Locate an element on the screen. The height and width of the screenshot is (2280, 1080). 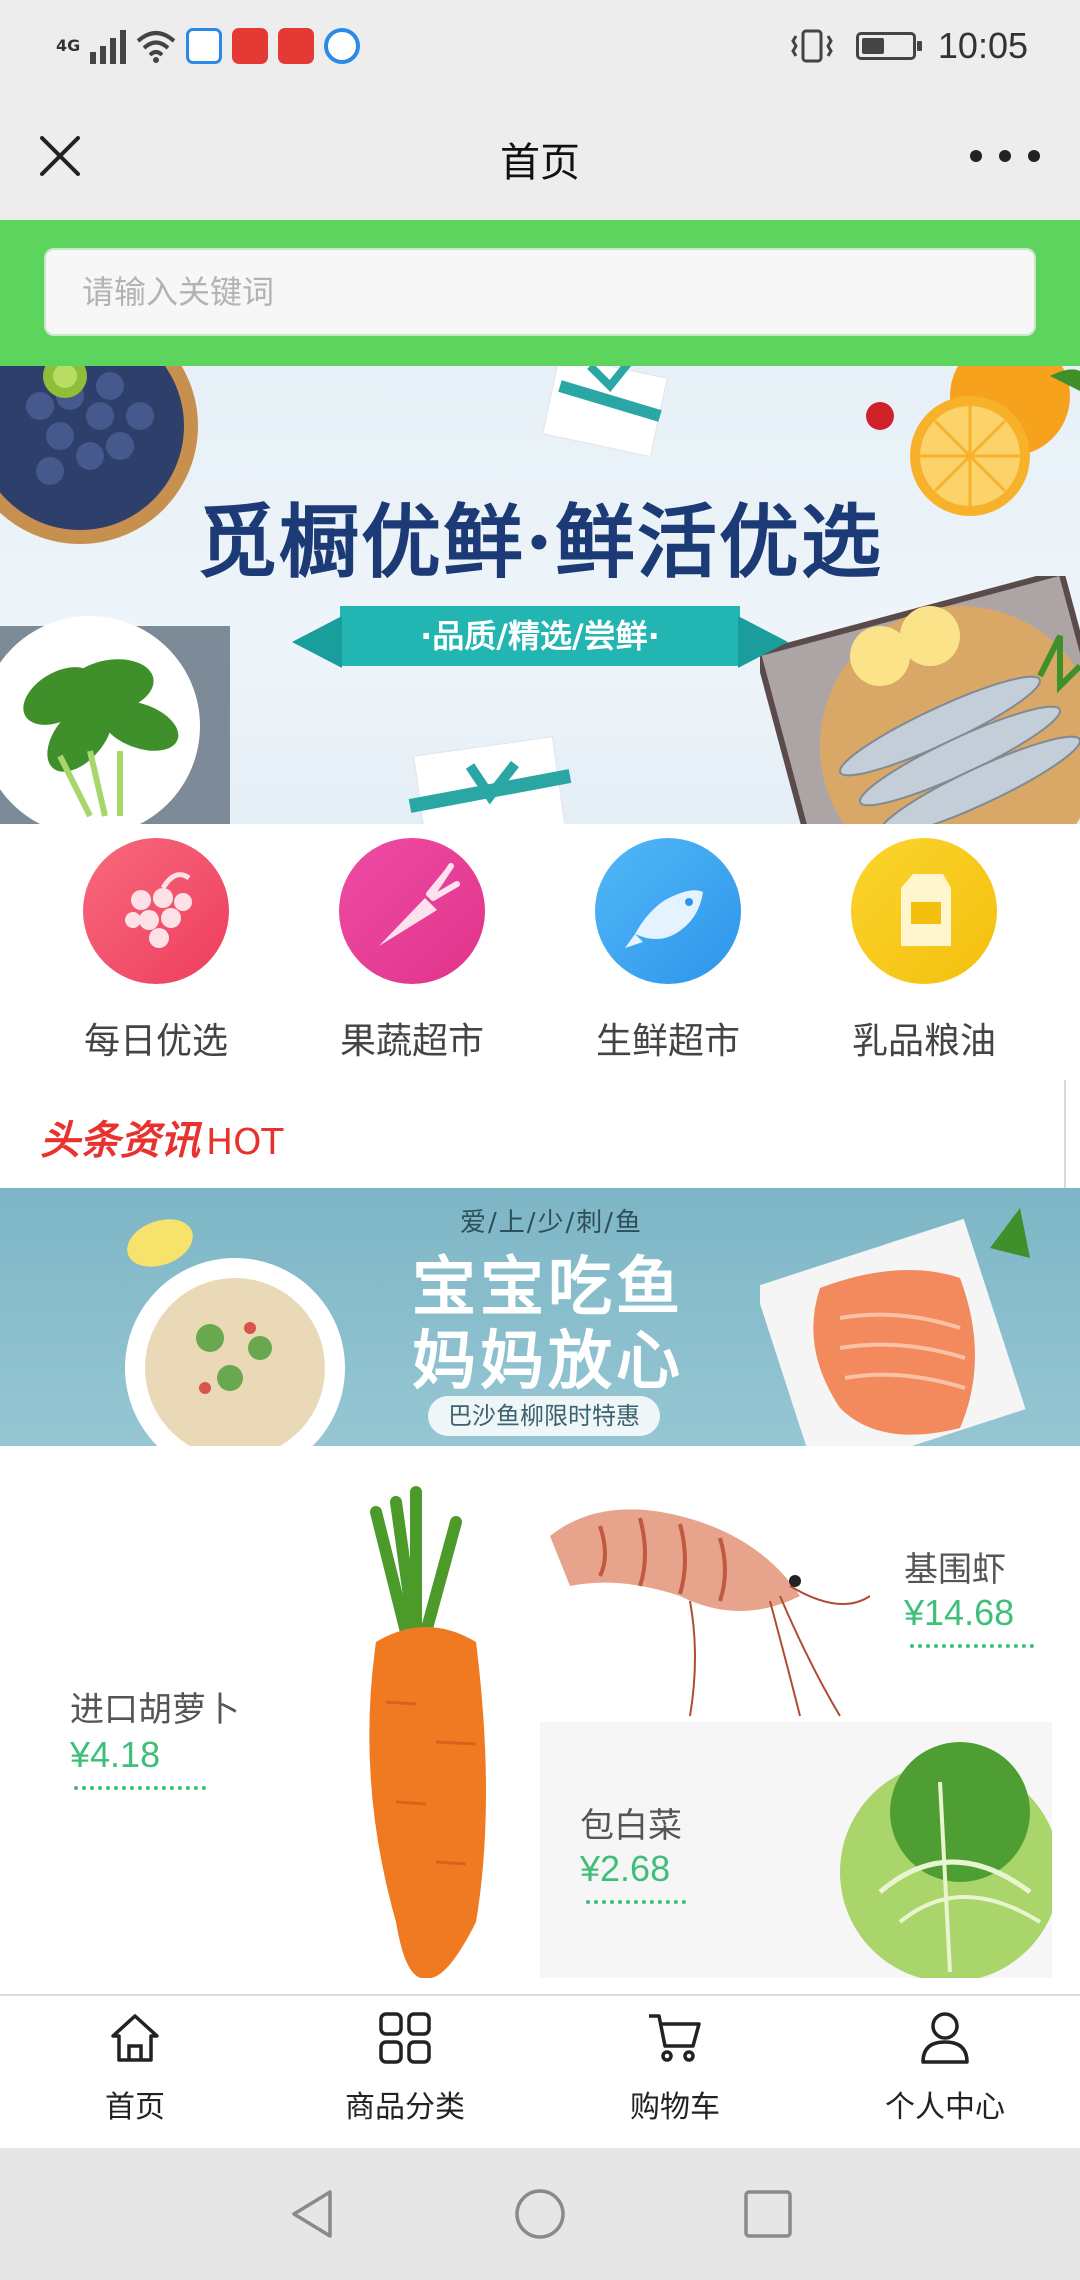
system-navigation-bar is located at coordinates (540, 2214).